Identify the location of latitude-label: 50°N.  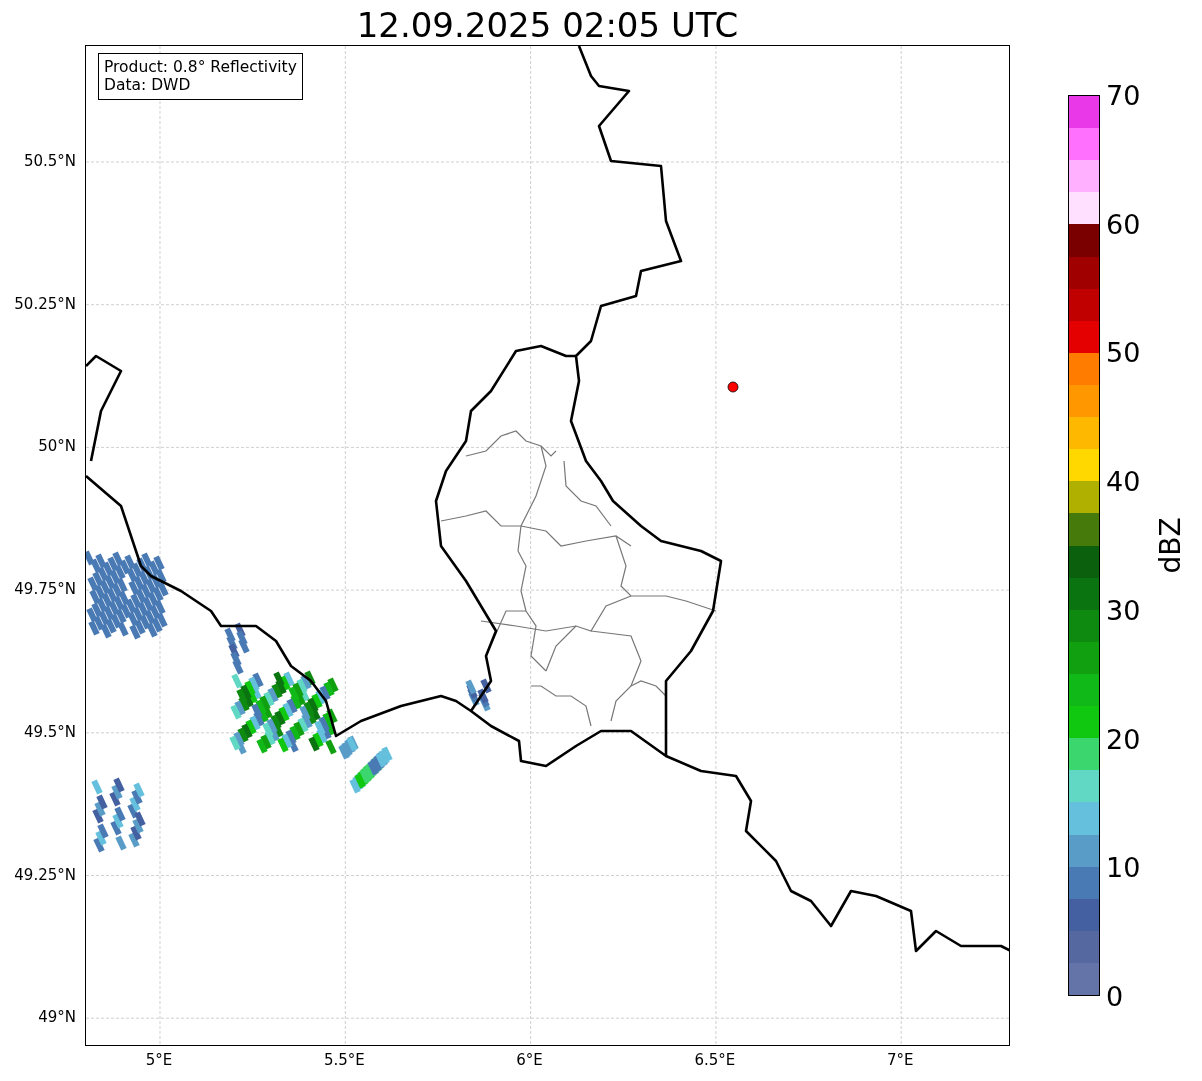
(57, 446).